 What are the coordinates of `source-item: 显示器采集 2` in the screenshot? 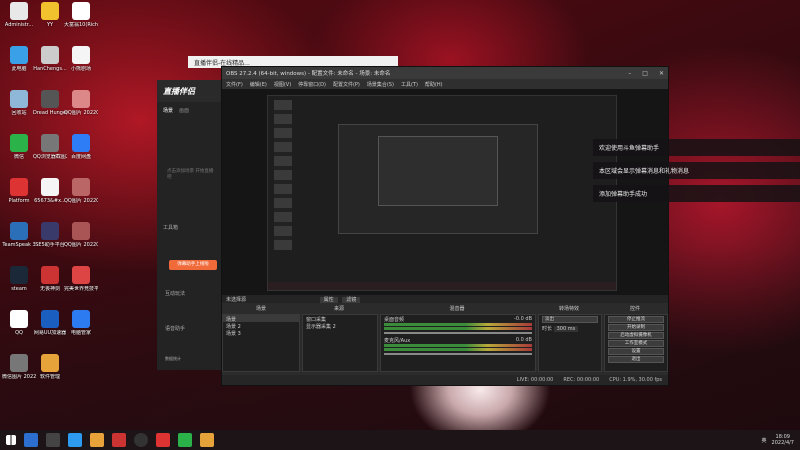 It's located at (340, 326).